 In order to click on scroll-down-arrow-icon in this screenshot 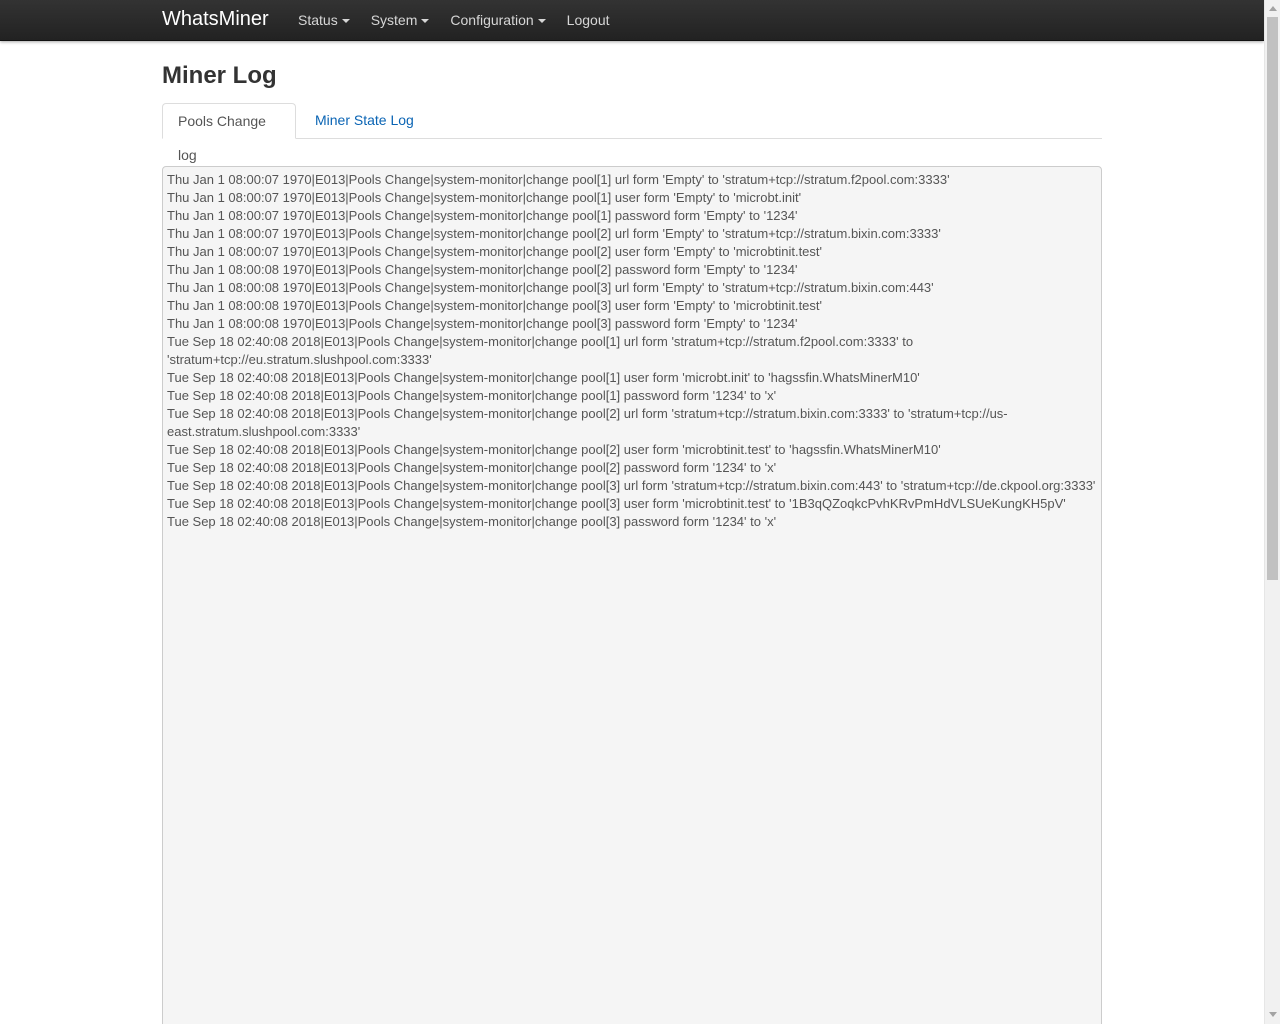, I will do `click(1273, 1014)`.